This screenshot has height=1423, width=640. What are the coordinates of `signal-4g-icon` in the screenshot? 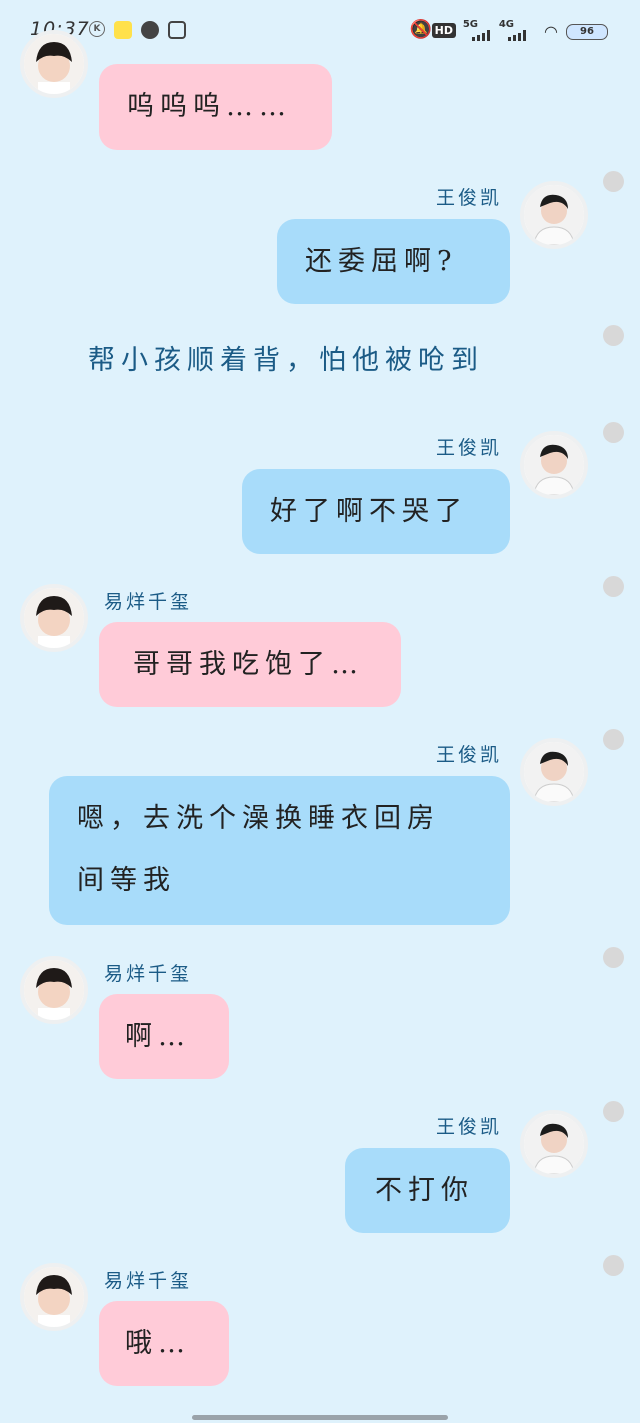 It's located at (517, 35).